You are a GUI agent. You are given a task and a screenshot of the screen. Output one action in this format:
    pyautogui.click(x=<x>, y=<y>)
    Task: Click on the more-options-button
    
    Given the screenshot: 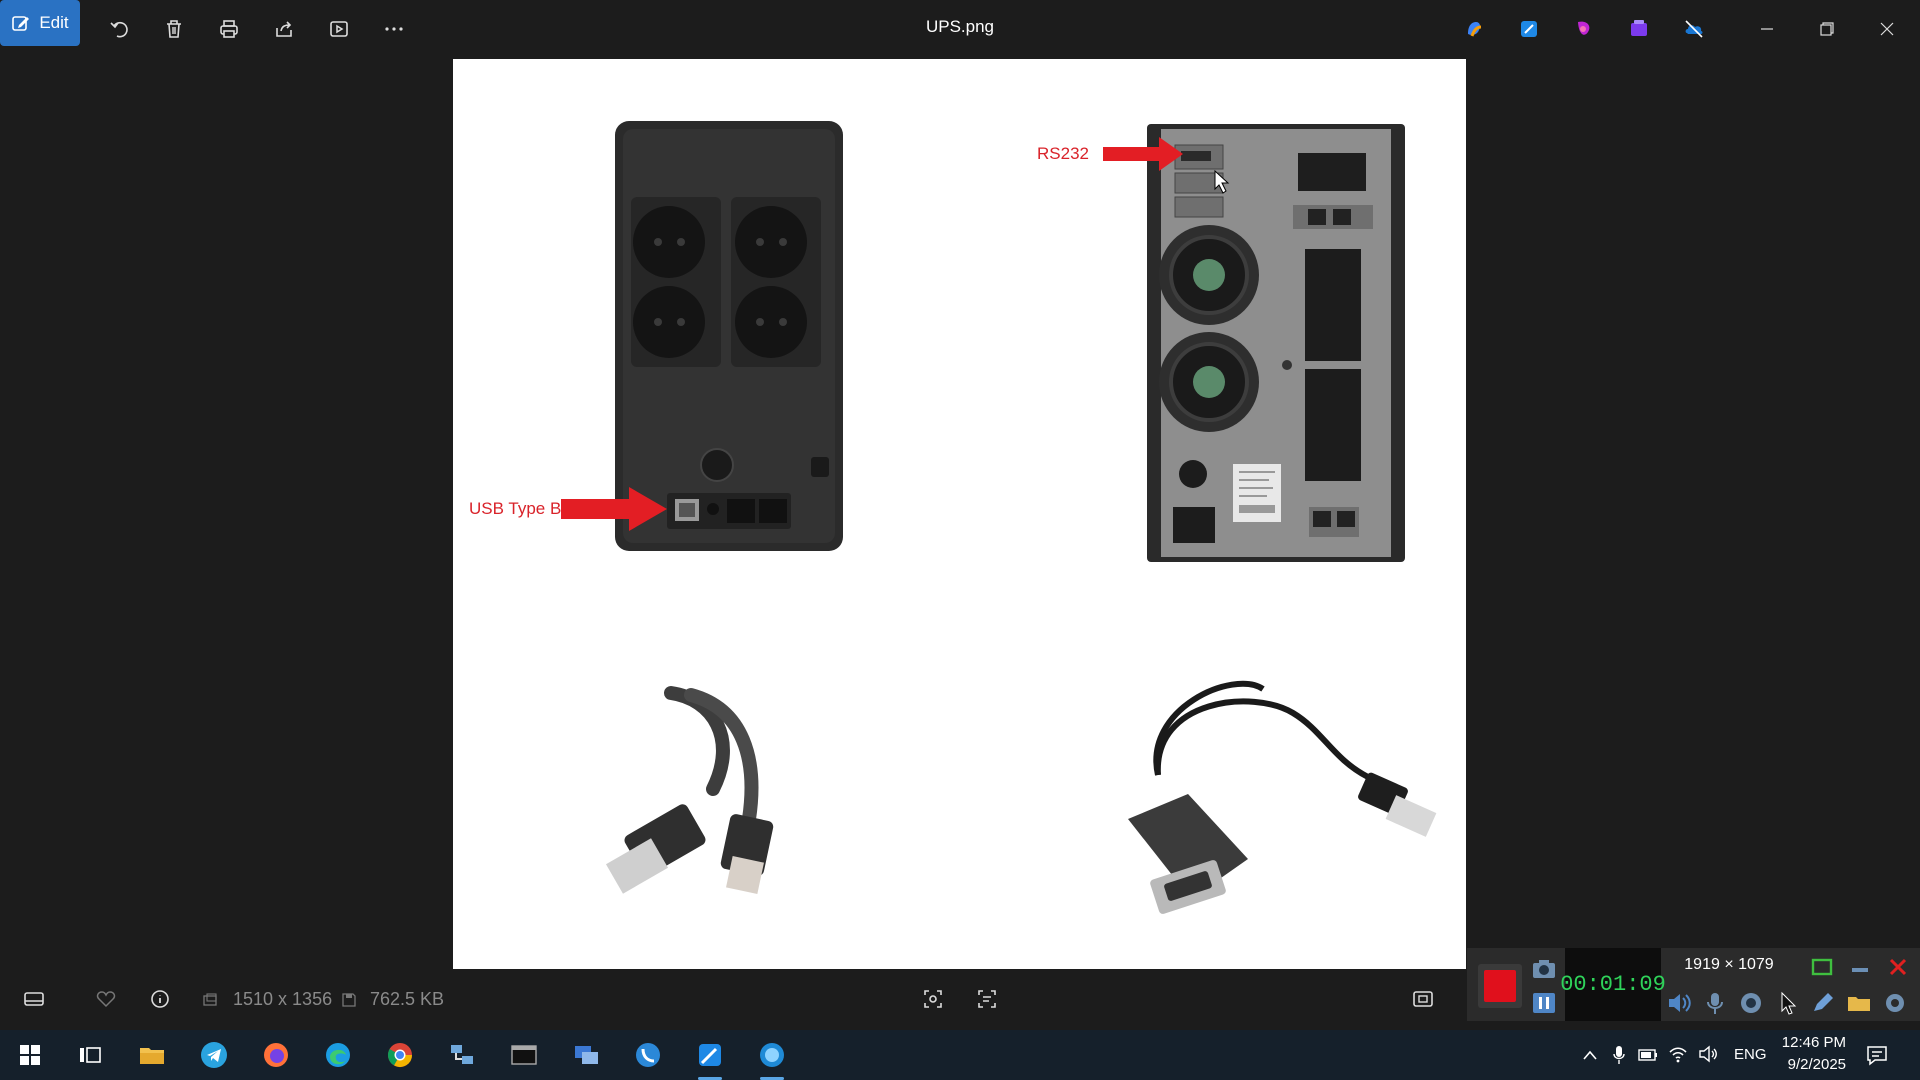 What is the action you would take?
    pyautogui.click(x=394, y=29)
    